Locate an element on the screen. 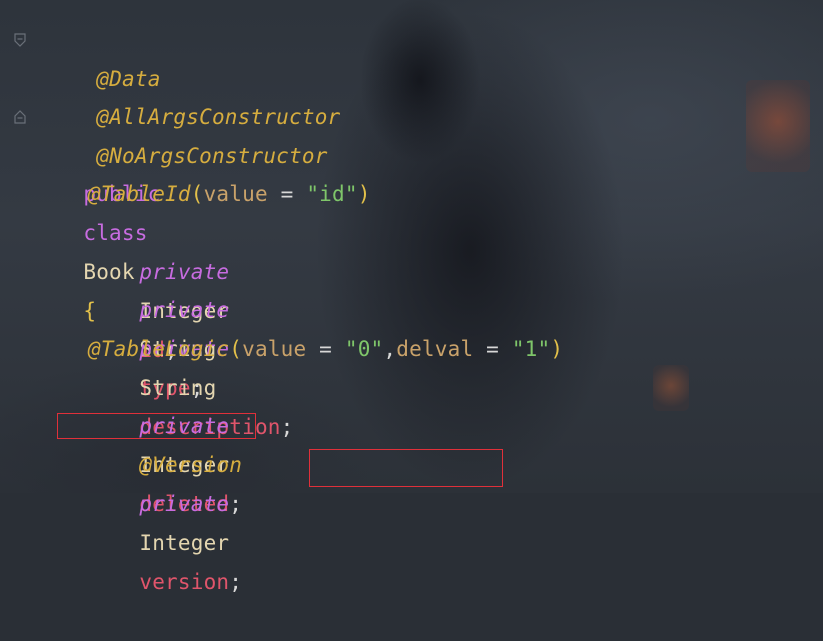 Image resolution: width=823 pixels, height=641 pixels. version-annotation-highlight is located at coordinates (156, 426).